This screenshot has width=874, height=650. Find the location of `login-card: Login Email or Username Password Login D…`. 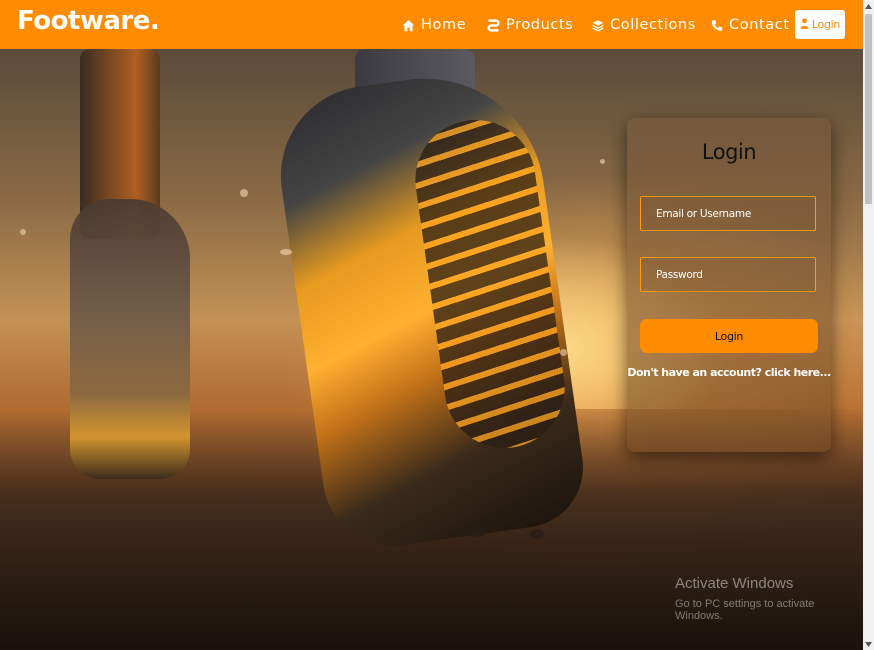

login-card: Login Email or Username Password Login D… is located at coordinates (729, 285).